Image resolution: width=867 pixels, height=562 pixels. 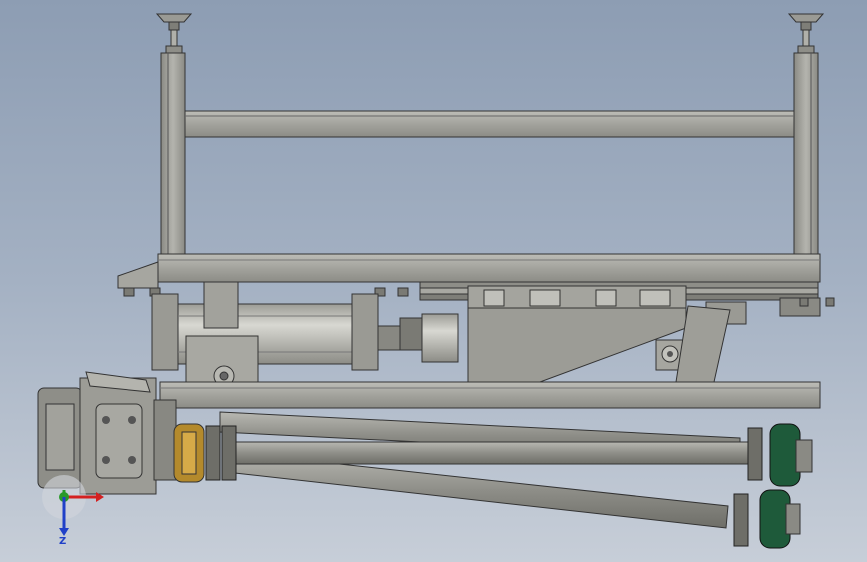 I want to click on sprocket-left-chain, so click(x=221, y=453).